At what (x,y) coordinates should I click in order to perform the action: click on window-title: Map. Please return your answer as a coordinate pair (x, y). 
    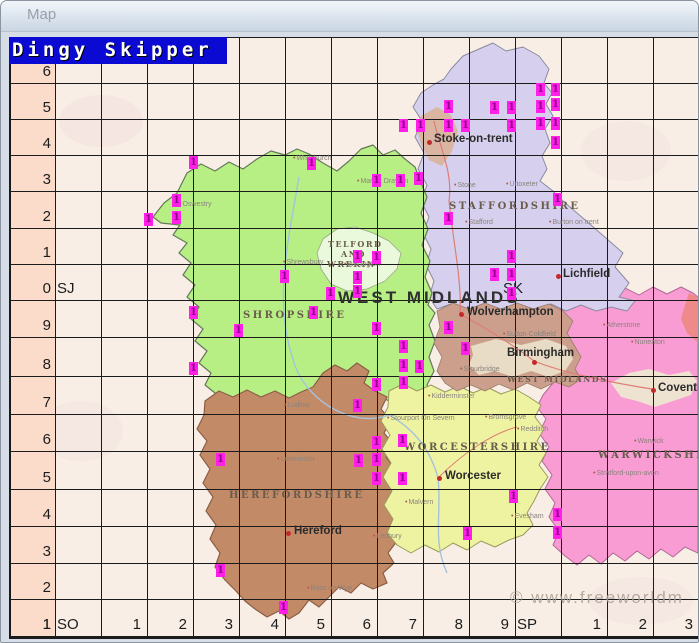
    Looking at the image, I should click on (42, 14).